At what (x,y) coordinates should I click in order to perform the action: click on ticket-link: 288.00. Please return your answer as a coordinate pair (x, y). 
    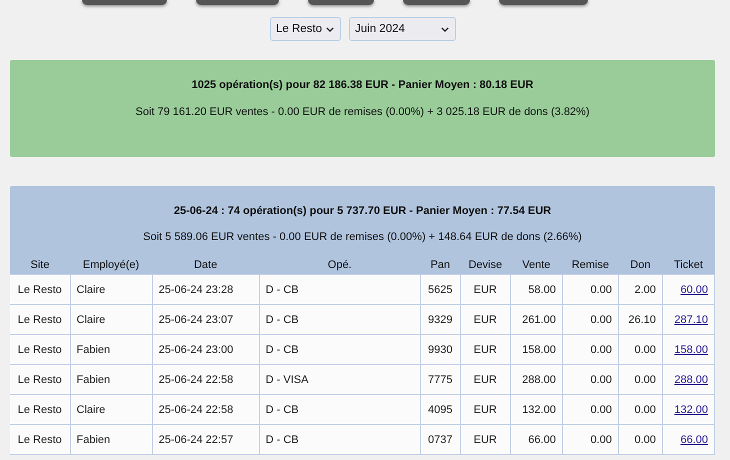
    Looking at the image, I should click on (691, 380).